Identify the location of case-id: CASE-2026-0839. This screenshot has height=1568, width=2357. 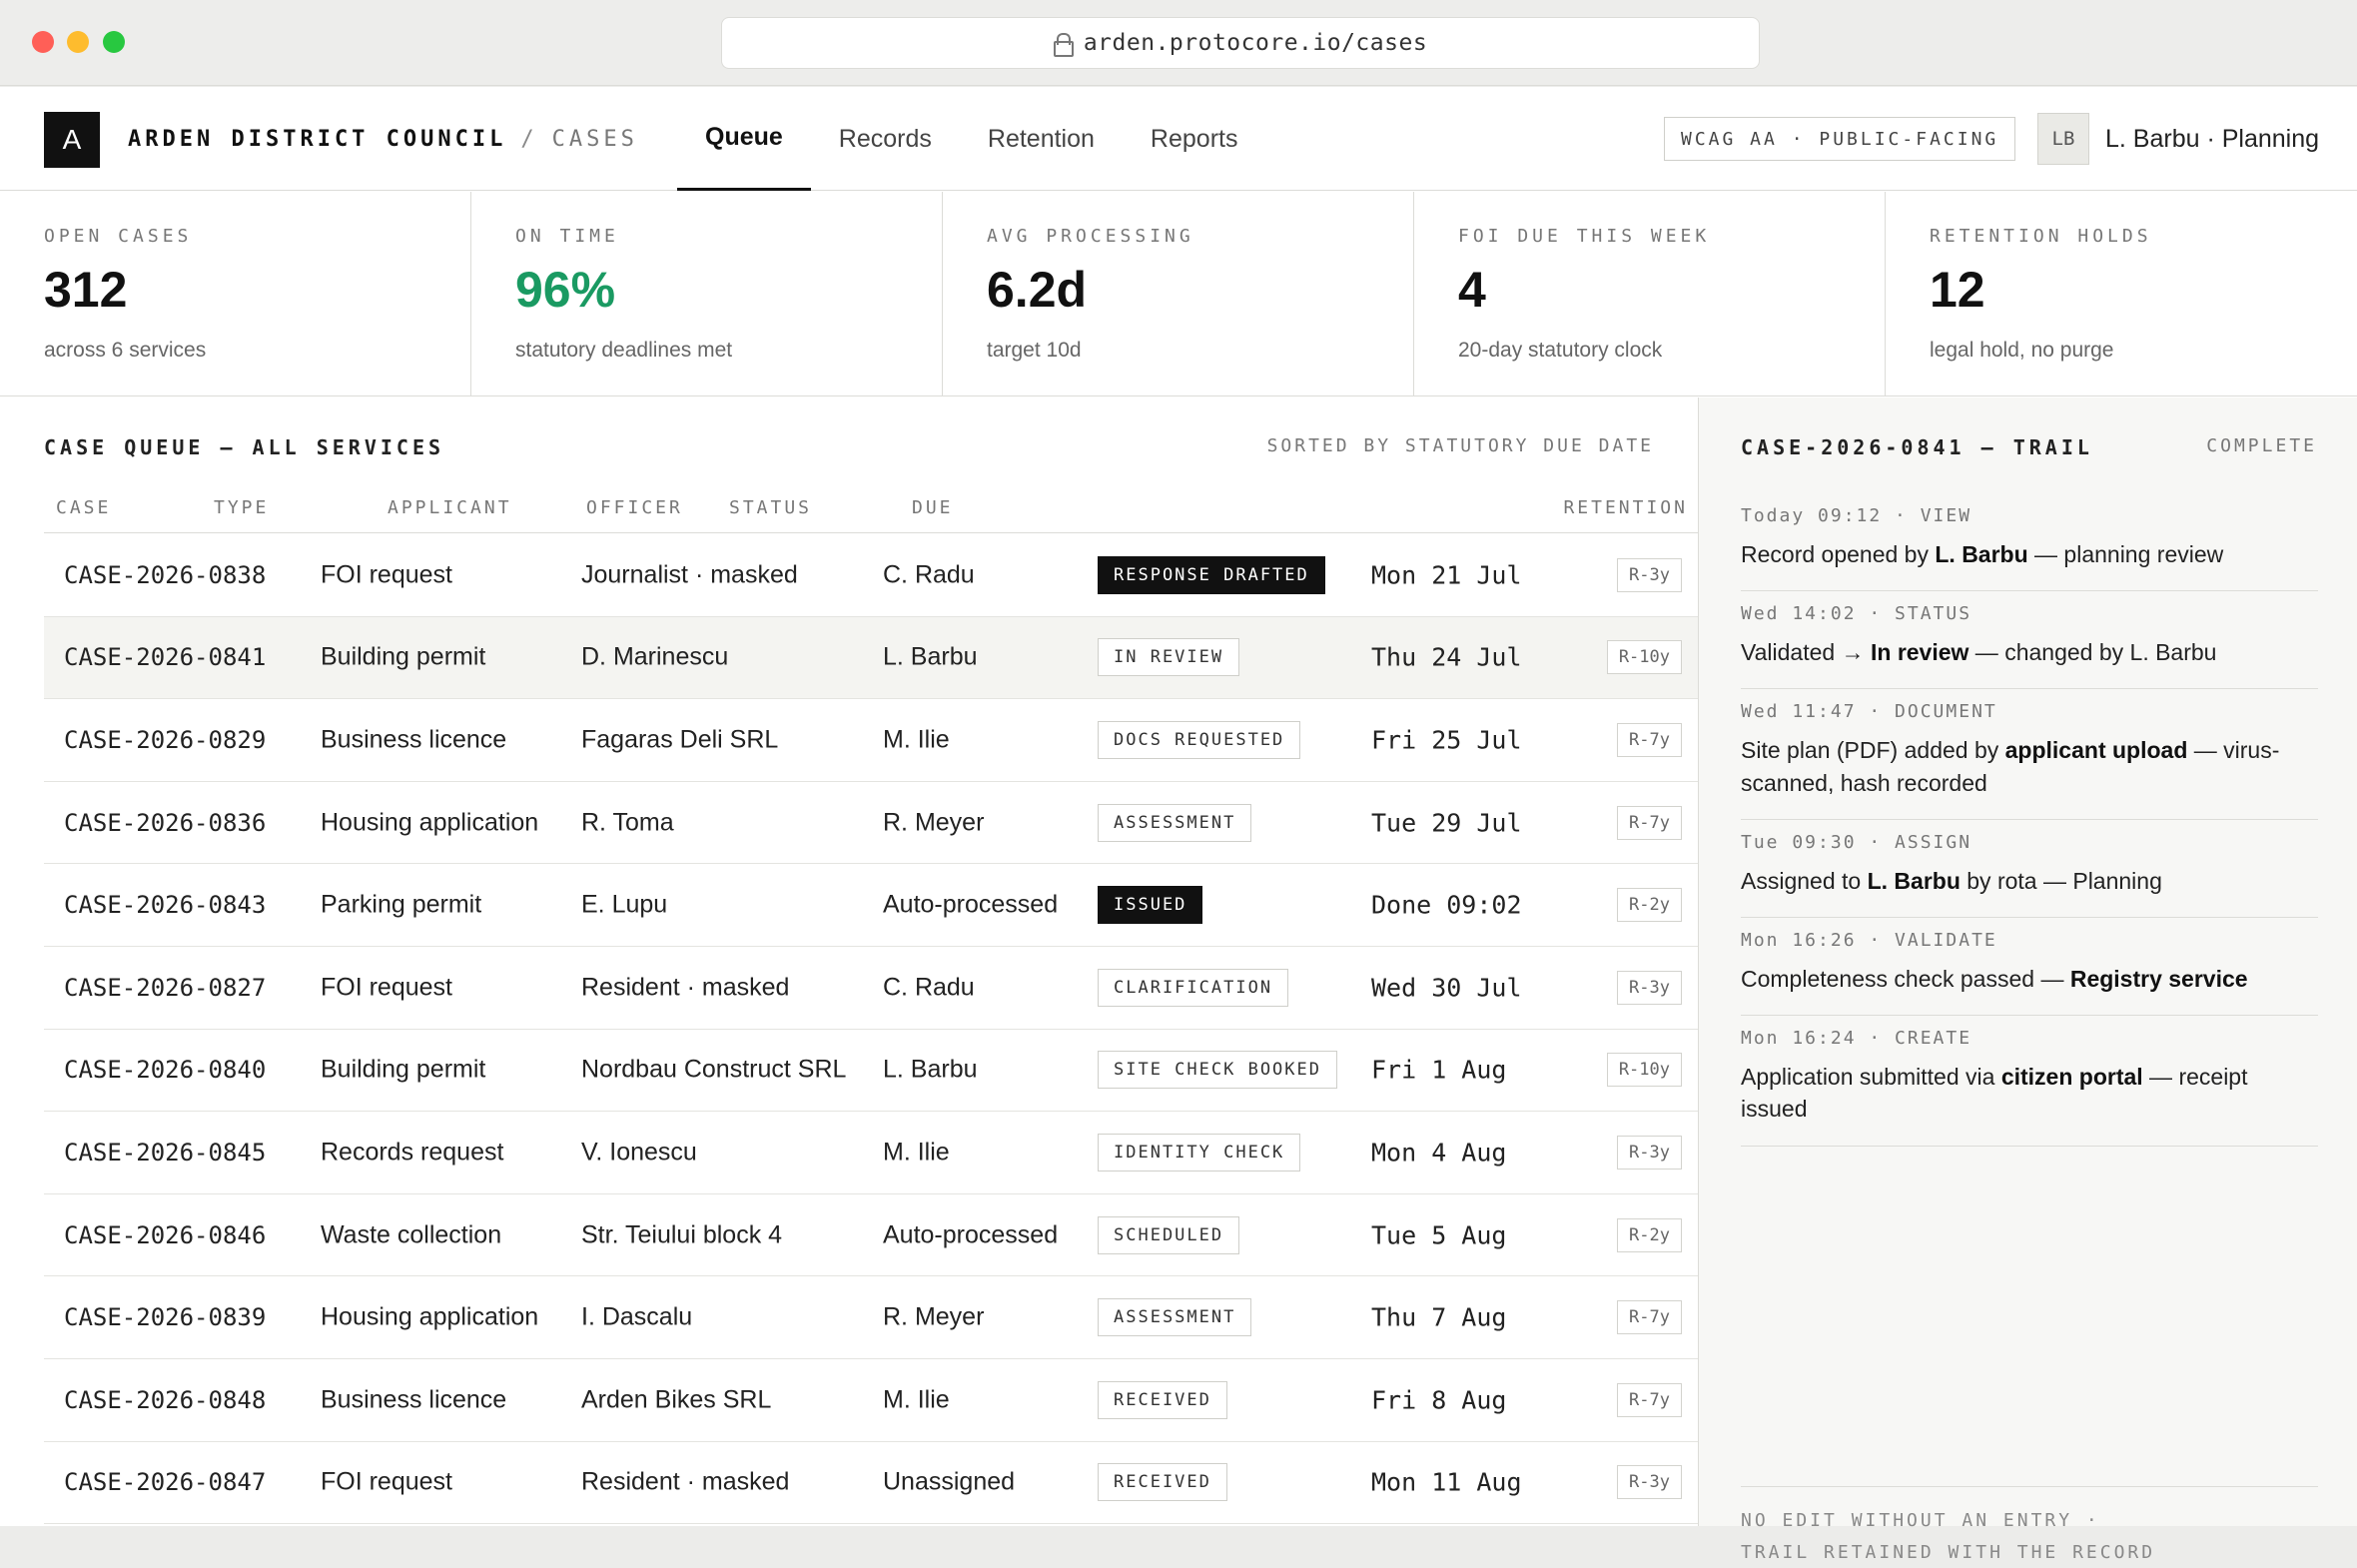
(165, 1317).